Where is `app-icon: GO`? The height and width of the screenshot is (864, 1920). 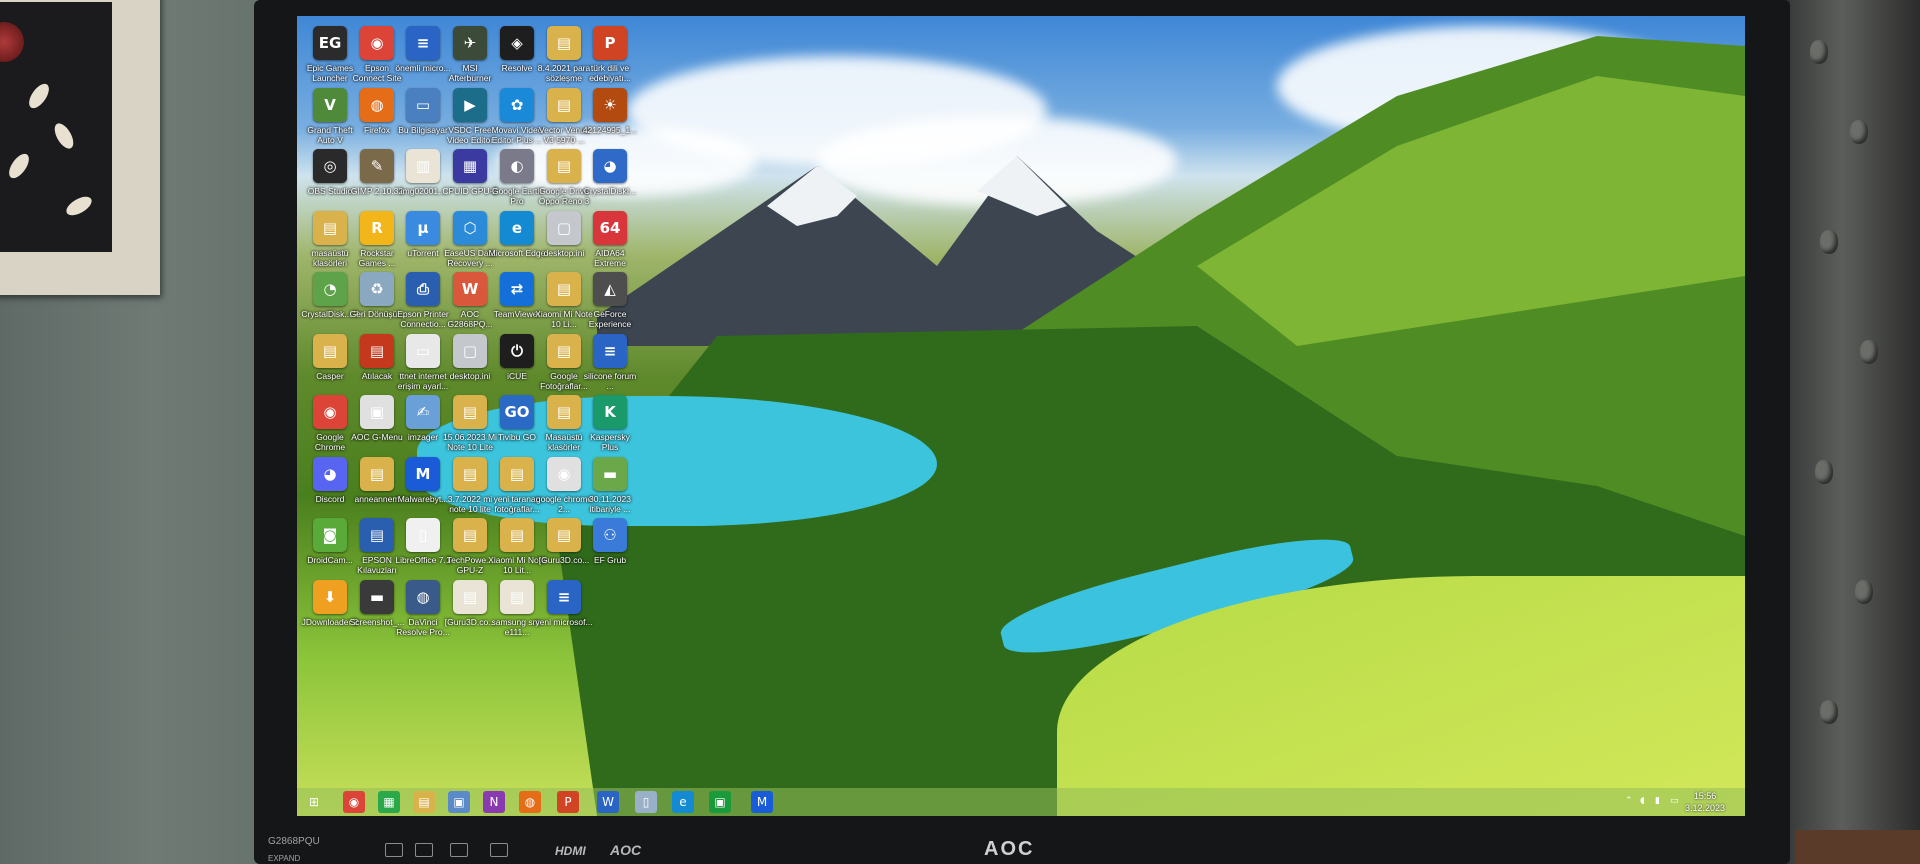 app-icon: GO is located at coordinates (517, 412).